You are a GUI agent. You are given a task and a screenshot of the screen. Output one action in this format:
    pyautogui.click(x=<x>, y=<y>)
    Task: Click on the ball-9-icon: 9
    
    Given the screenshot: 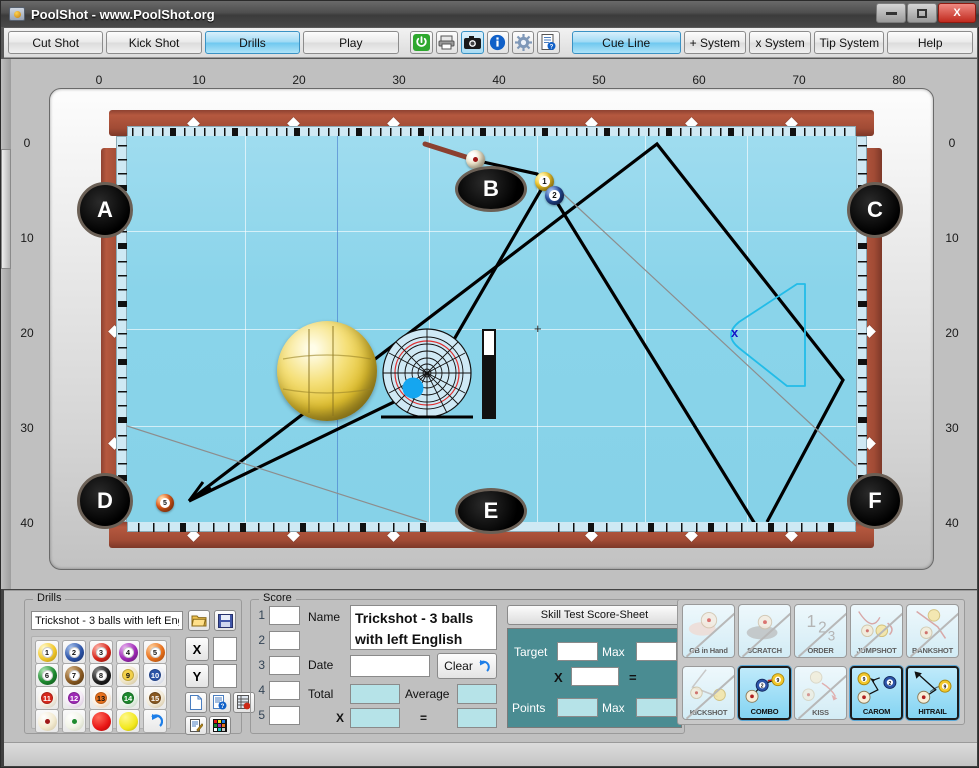 What is the action you would take?
    pyautogui.click(x=128, y=675)
    